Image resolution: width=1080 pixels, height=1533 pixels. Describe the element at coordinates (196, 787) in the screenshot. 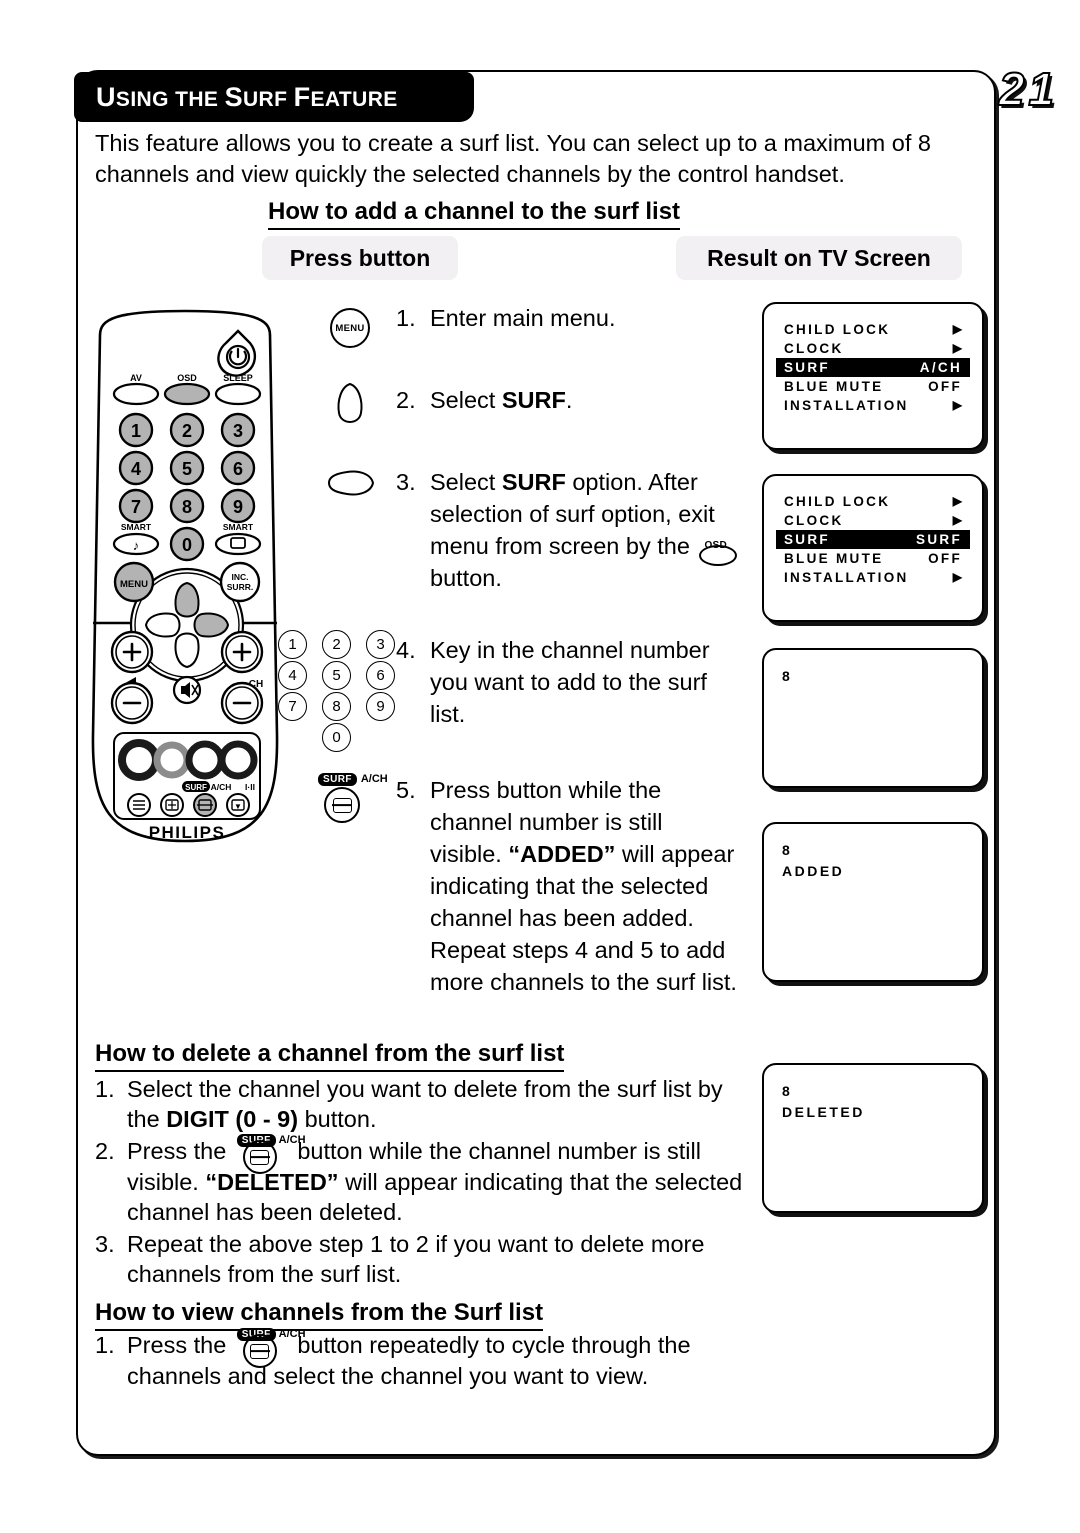

I see `svg-text: SURF` at that location.